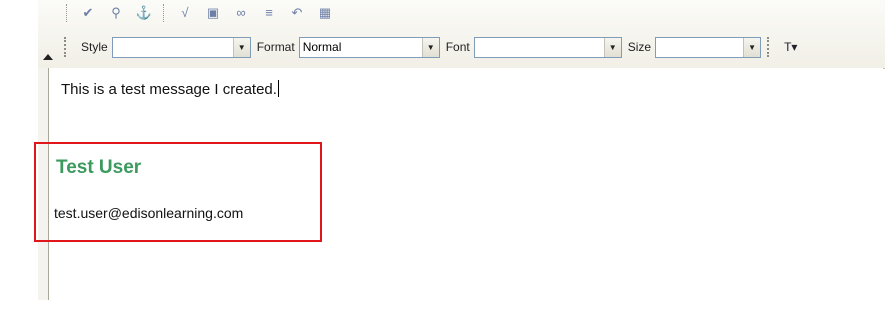  Describe the element at coordinates (275, 47) in the screenshot. I see `format-label: Format` at that location.